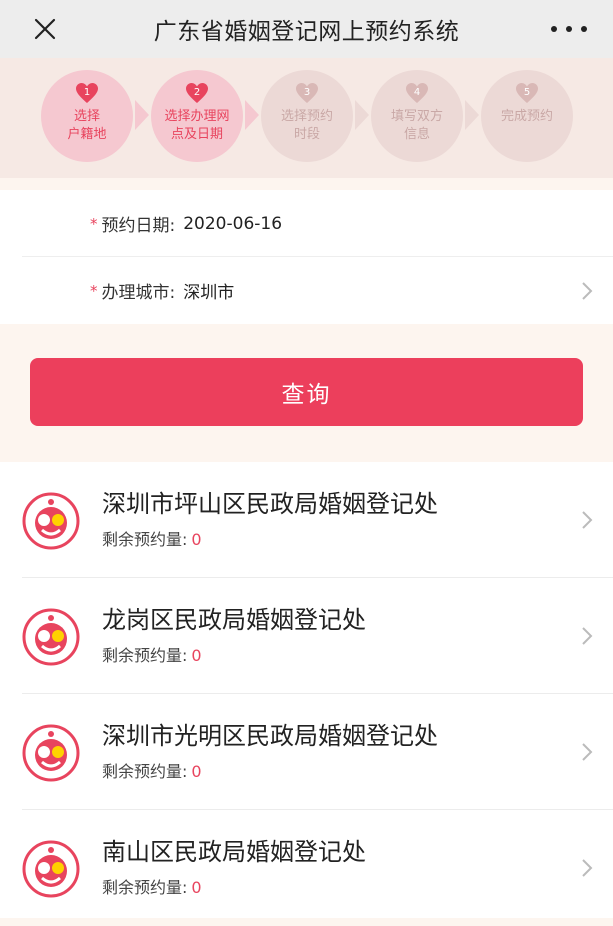 The width and height of the screenshot is (613, 926). I want to click on heart-number-icon: 1, so click(87, 93).